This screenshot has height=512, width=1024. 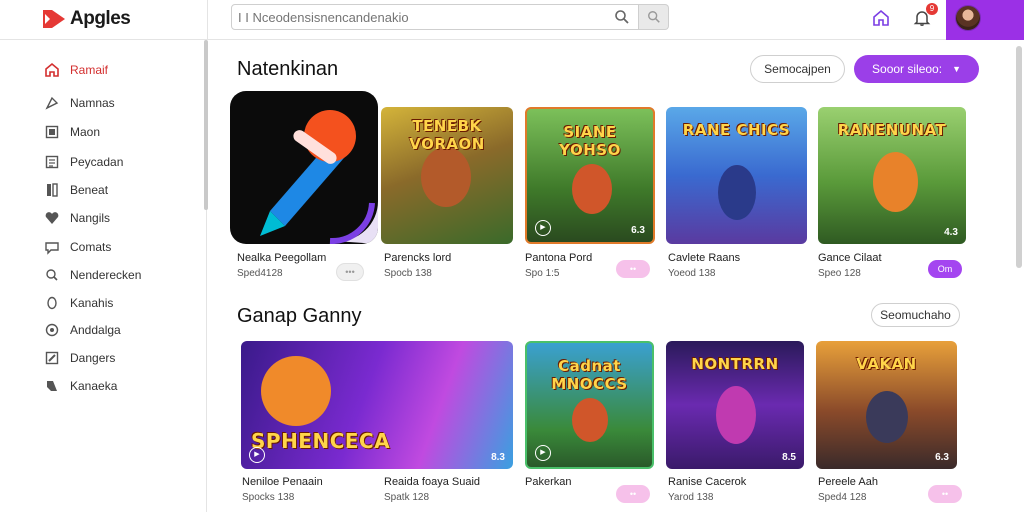 I want to click on sidebar-item-label: Peycadan, so click(x=97, y=162).